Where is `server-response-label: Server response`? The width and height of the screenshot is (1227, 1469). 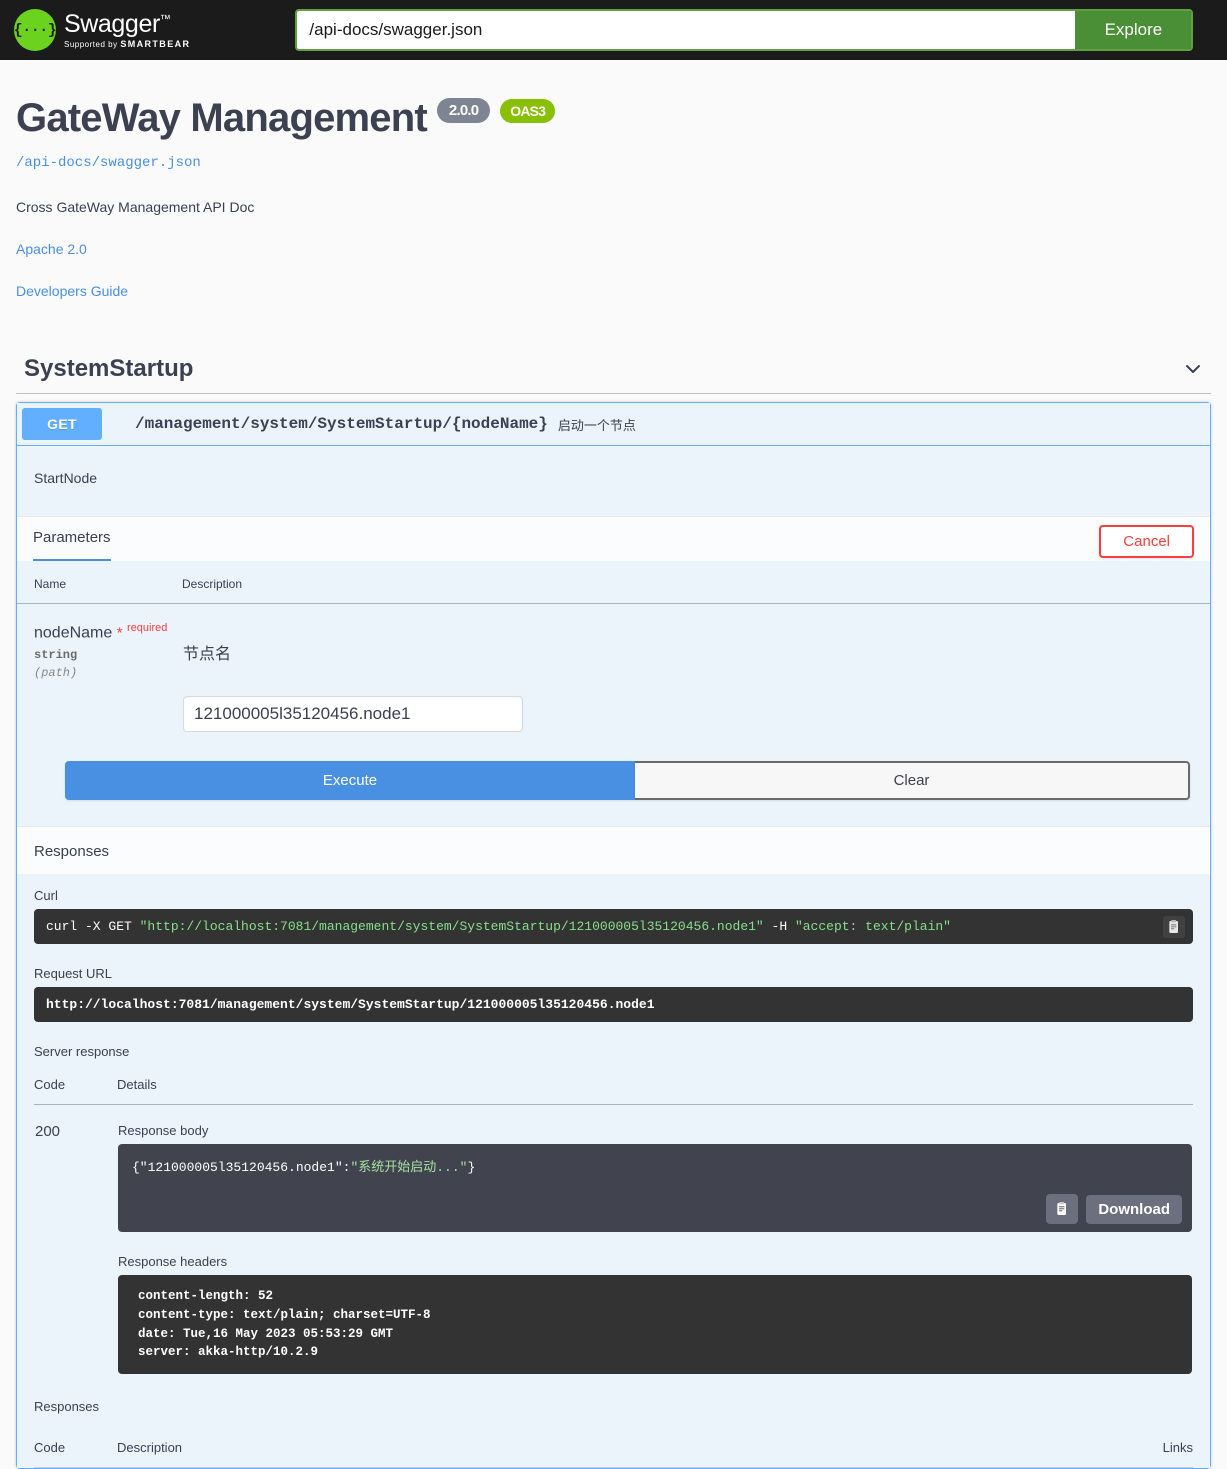
server-response-label: Server response is located at coordinates (82, 1051).